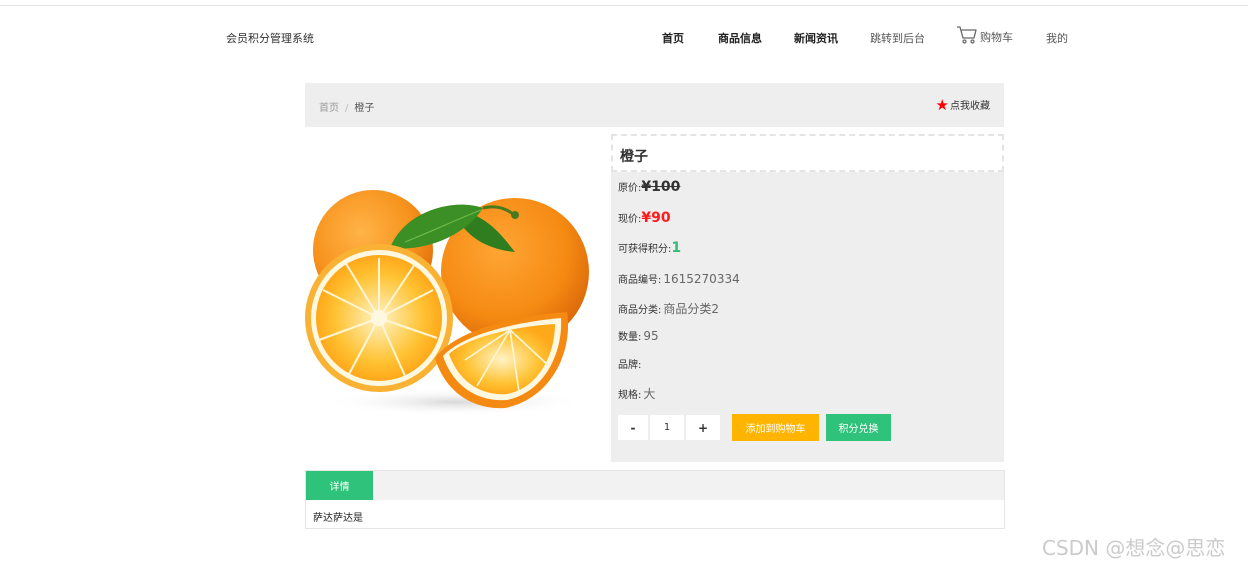  I want to click on nav-cart: 购物车, so click(984, 35).